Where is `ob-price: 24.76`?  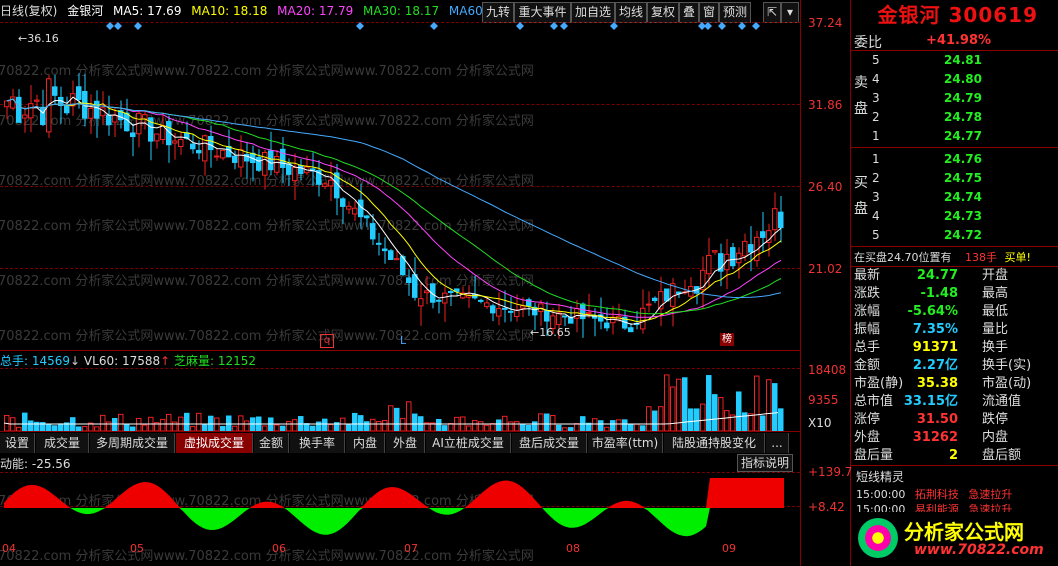 ob-price: 24.76 is located at coordinates (963, 159).